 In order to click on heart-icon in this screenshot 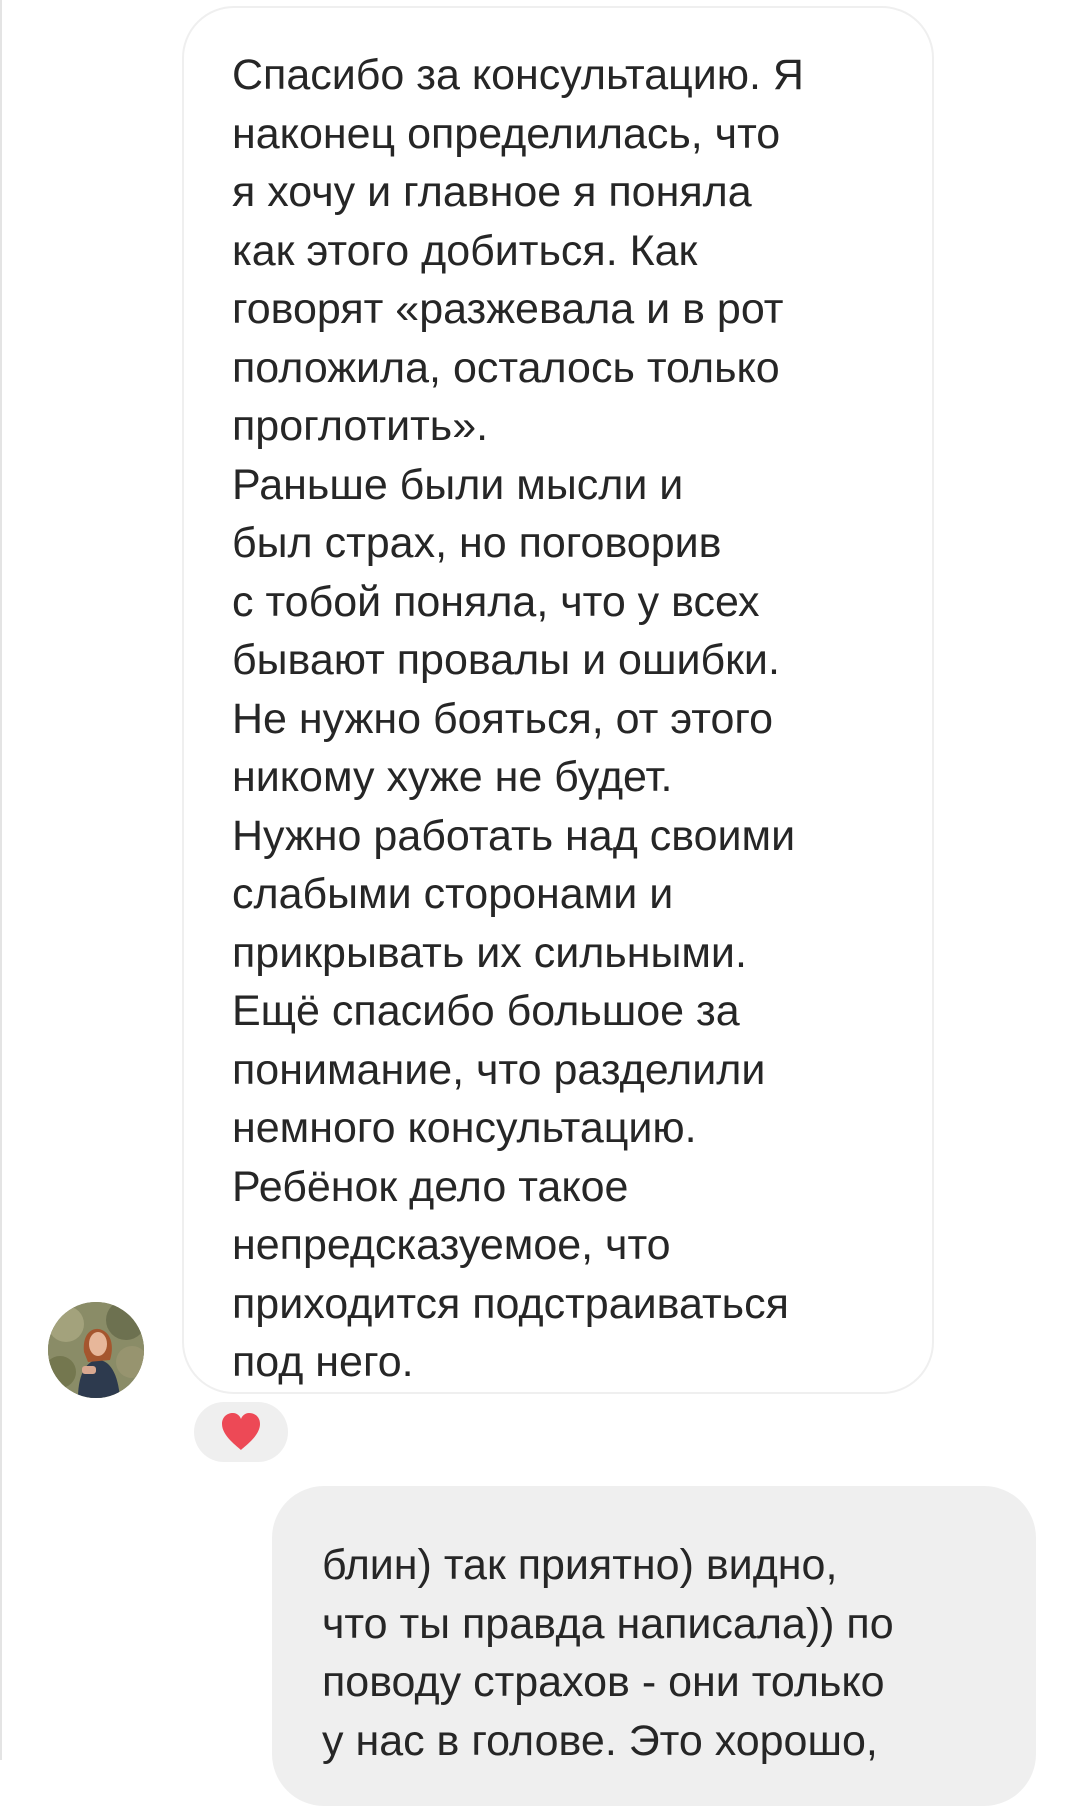, I will do `click(241, 1431)`.